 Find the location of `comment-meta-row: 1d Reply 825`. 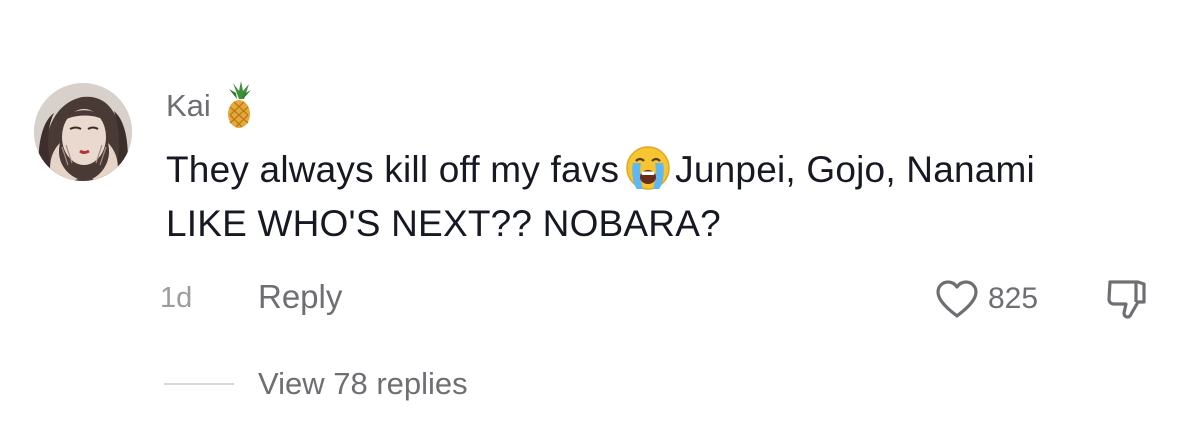

comment-meta-row: 1d Reply 825 is located at coordinates (660, 299).